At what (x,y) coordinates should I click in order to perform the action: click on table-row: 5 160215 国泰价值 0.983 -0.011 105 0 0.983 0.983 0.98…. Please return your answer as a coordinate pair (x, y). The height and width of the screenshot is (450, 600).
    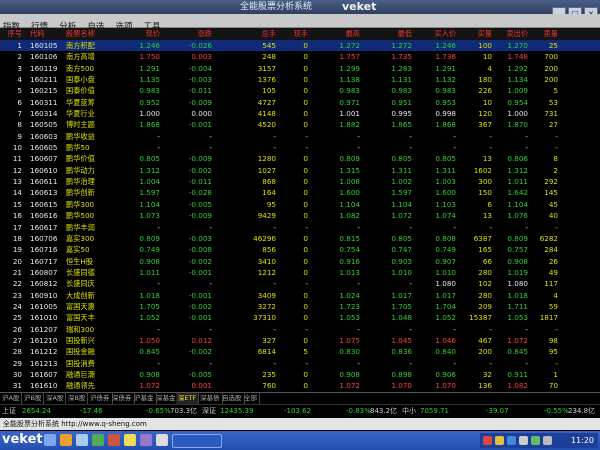
    Looking at the image, I should click on (300, 90).